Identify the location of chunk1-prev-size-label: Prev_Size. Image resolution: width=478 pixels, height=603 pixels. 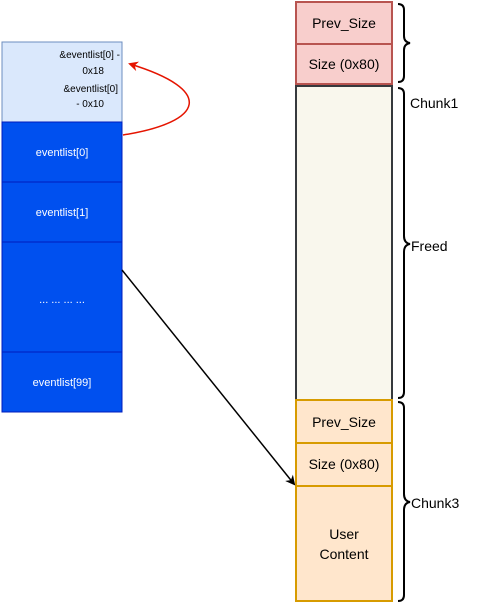
(344, 23).